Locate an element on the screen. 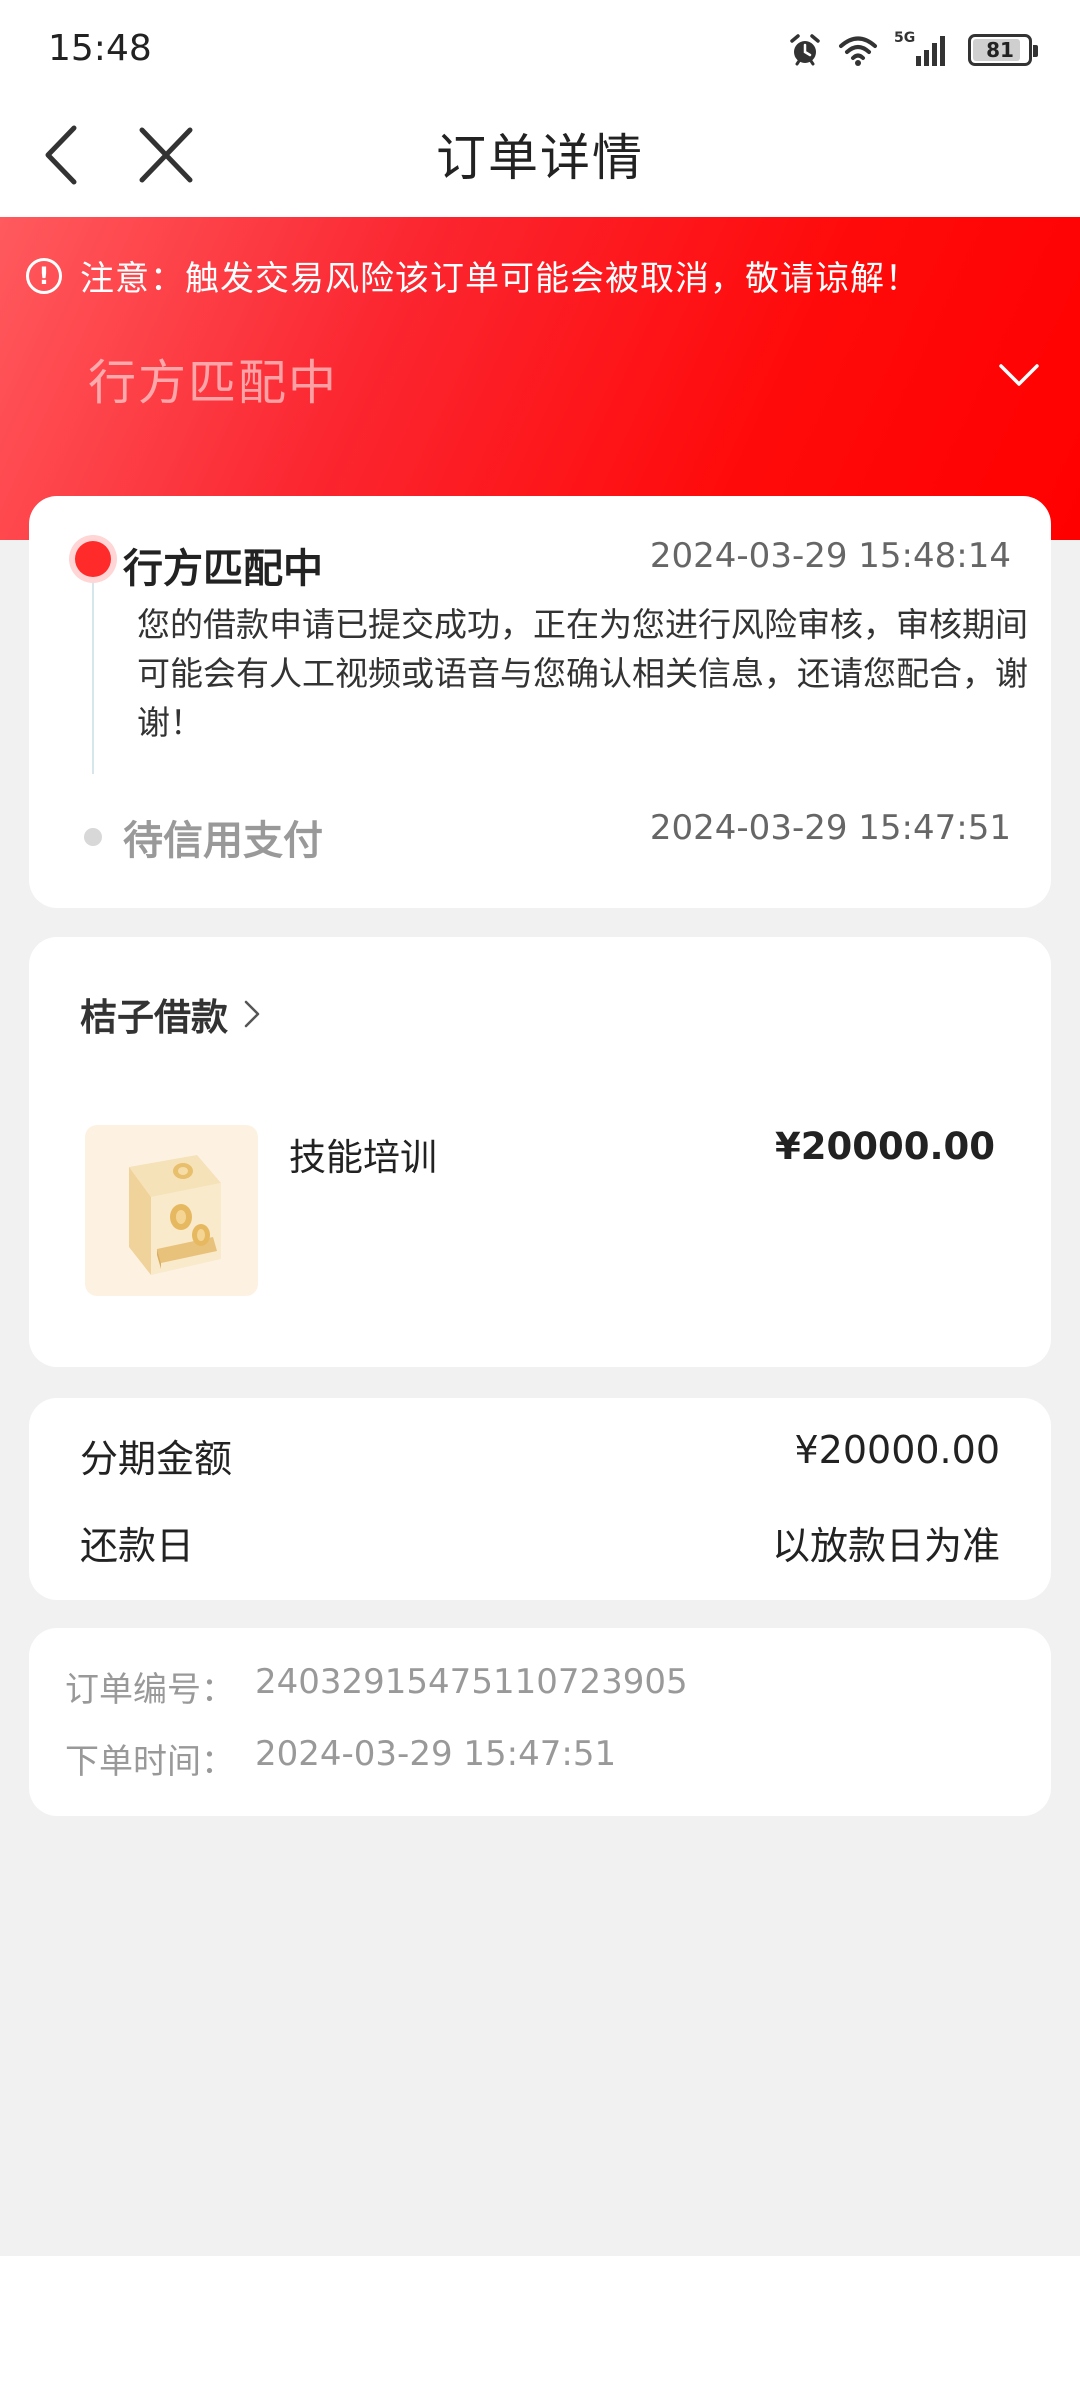 Image resolution: width=1080 pixels, height=2400 pixels. battery-level: 81 is located at coordinates (1000, 50).